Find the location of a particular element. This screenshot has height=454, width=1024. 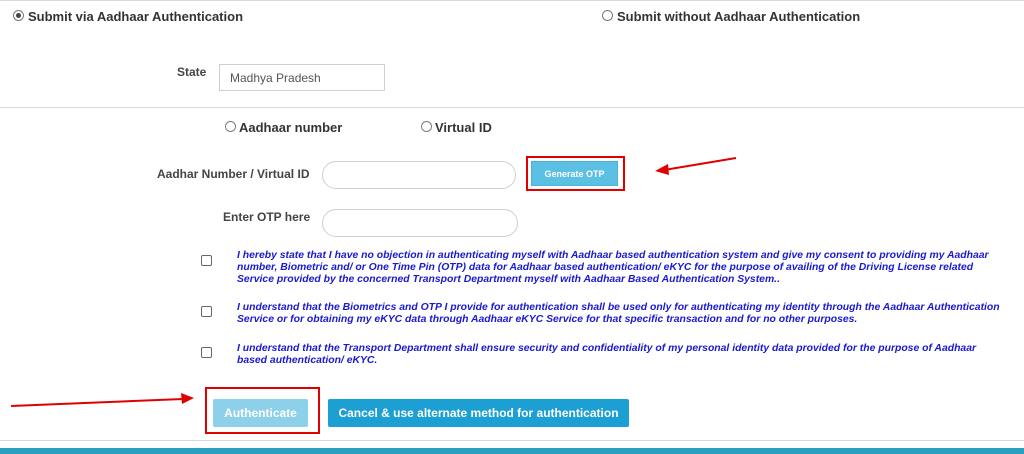

arrow-to-authenticate is located at coordinates (102, 400).